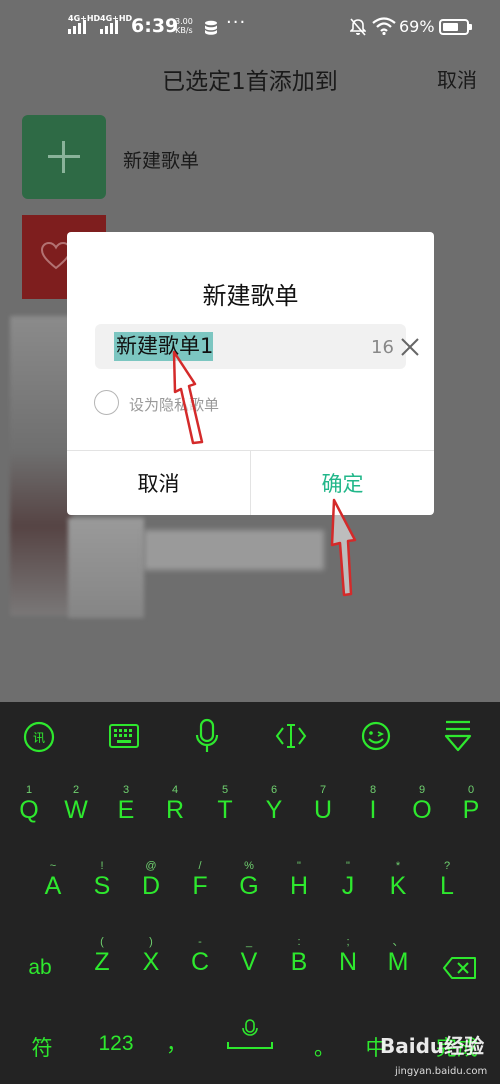 This screenshot has height=1084, width=500. What do you see at coordinates (184, 21) in the screenshot?
I see `network-speed-value: 3.00` at bounding box center [184, 21].